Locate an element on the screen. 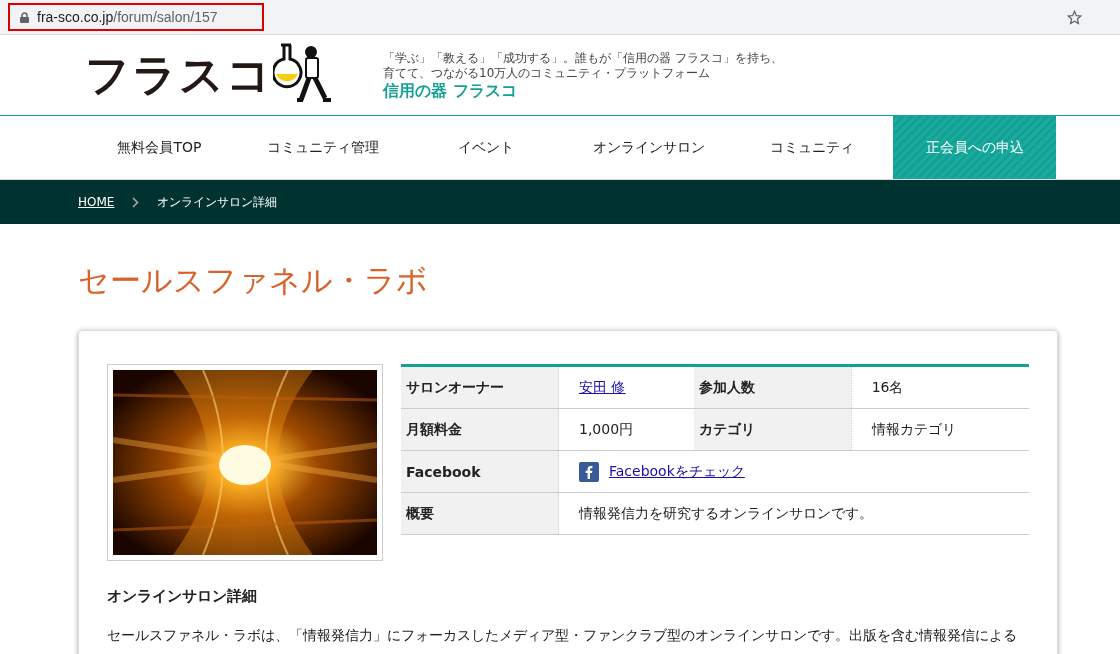 This screenshot has width=1120, height=654. nav-link: 無料会員TOP is located at coordinates (159, 147).